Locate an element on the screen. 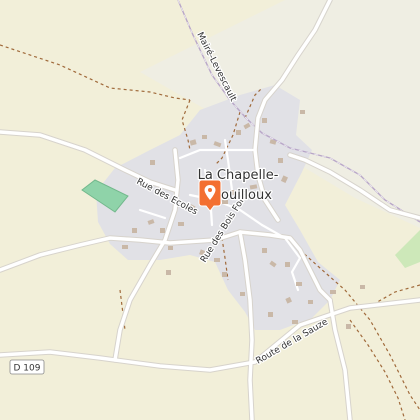  svg-text: D 109 is located at coordinates (27, 369).